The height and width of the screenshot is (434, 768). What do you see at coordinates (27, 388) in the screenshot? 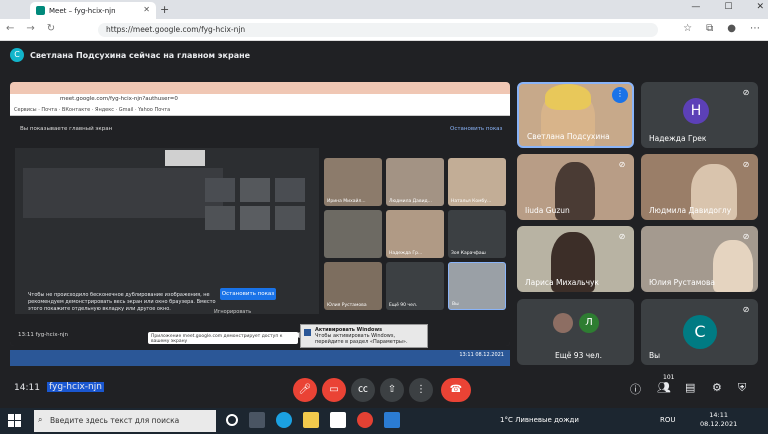
I see `meeting-time: 14:11` at bounding box center [27, 388].